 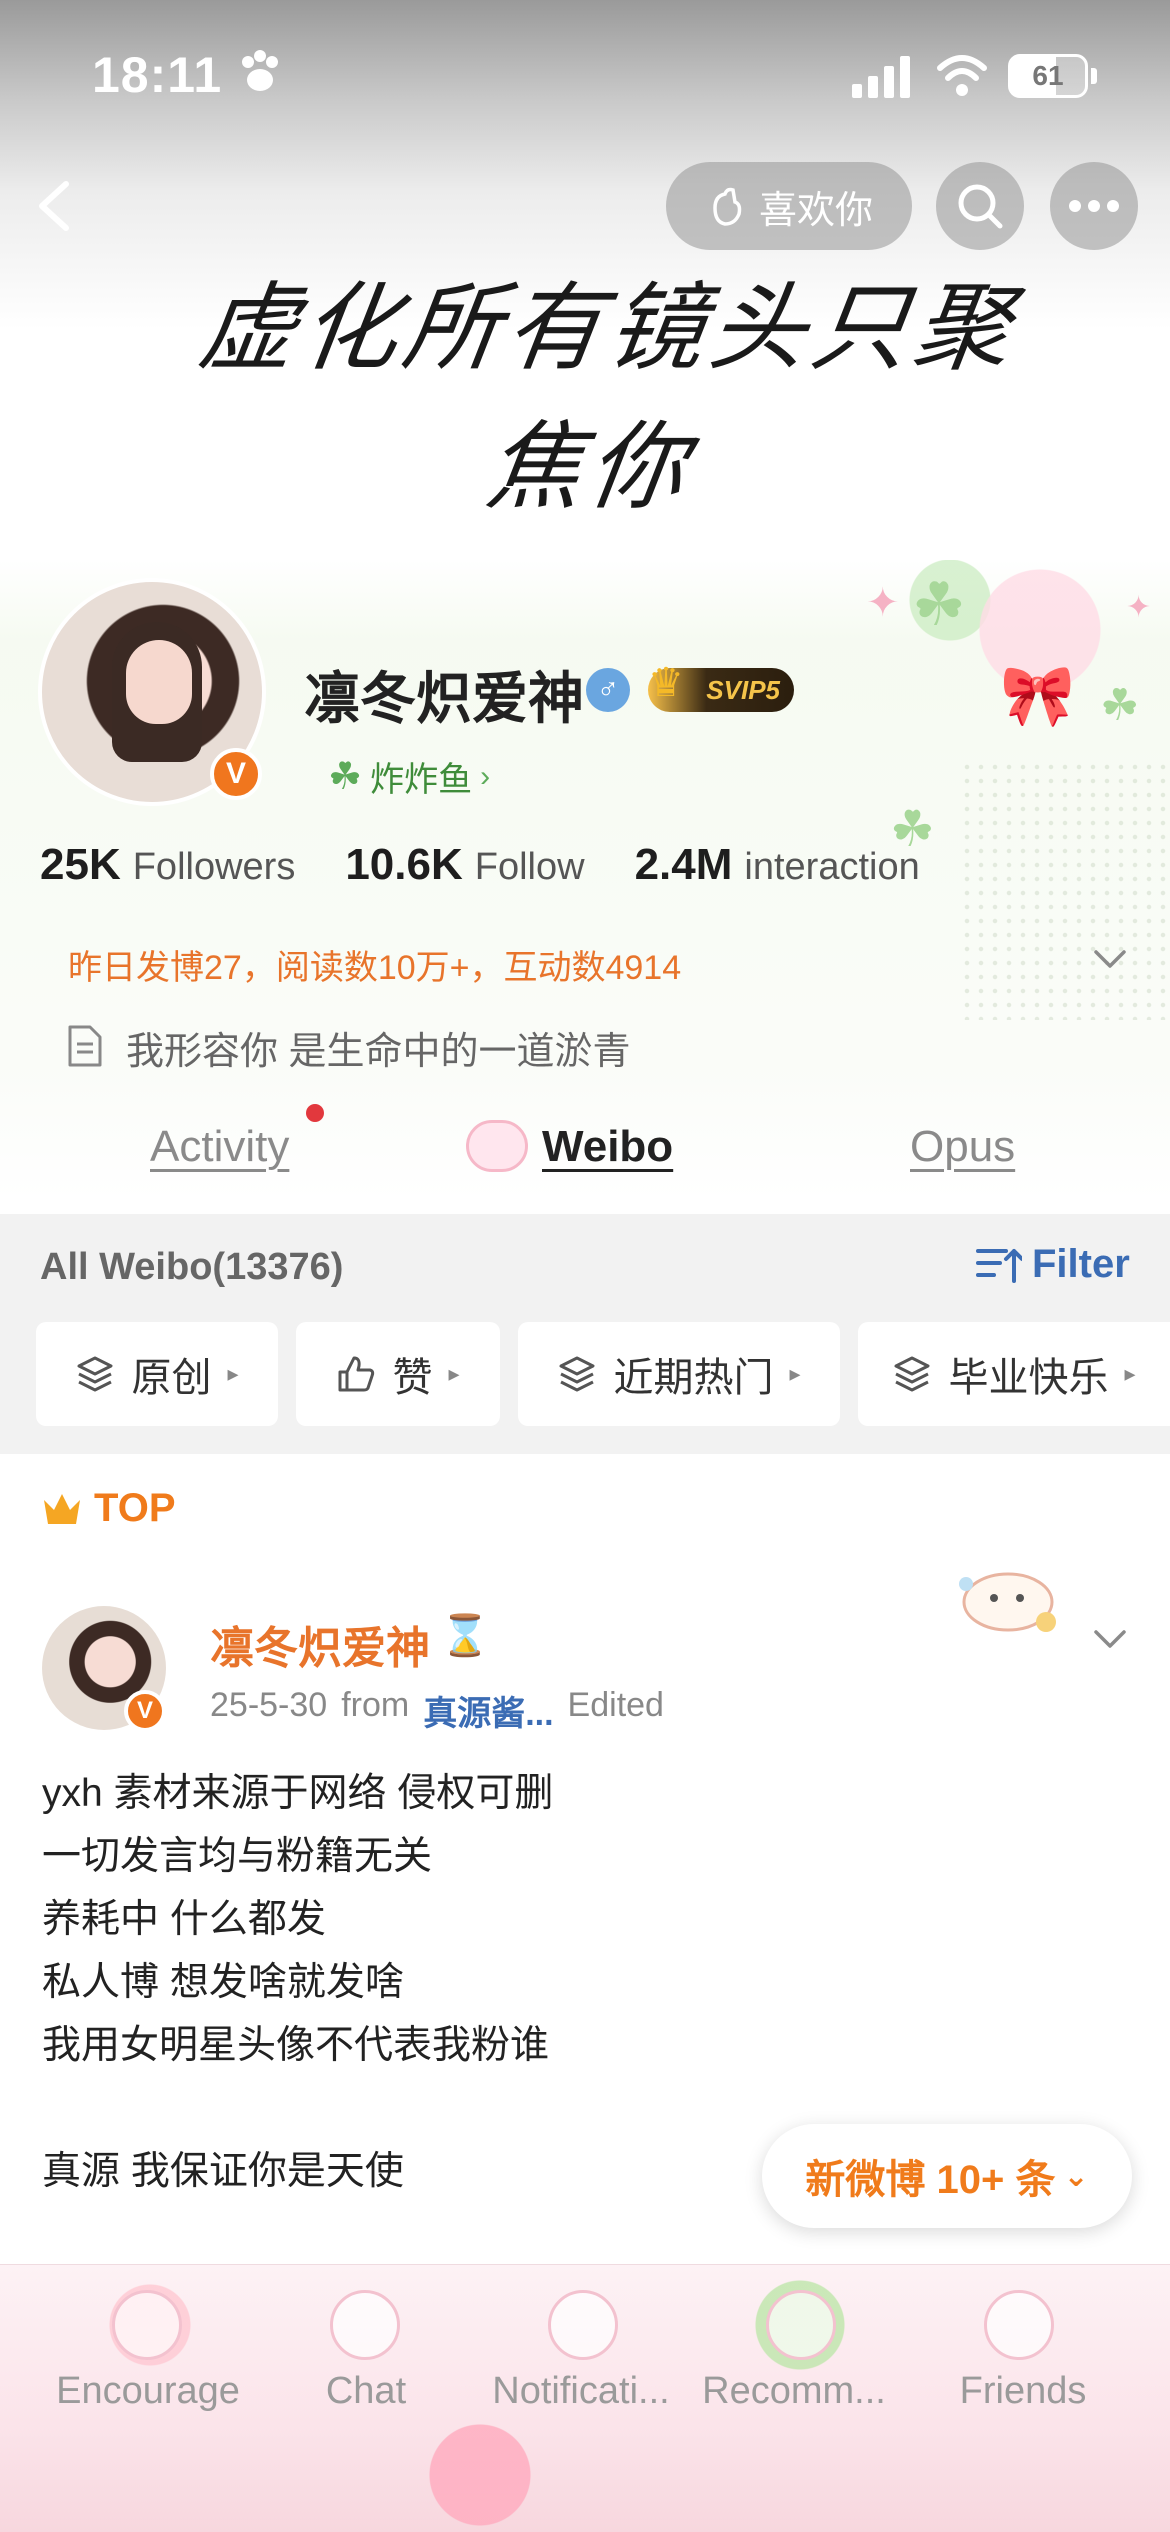 I want to click on chip-label: 赞, so click(x=412, y=1378).